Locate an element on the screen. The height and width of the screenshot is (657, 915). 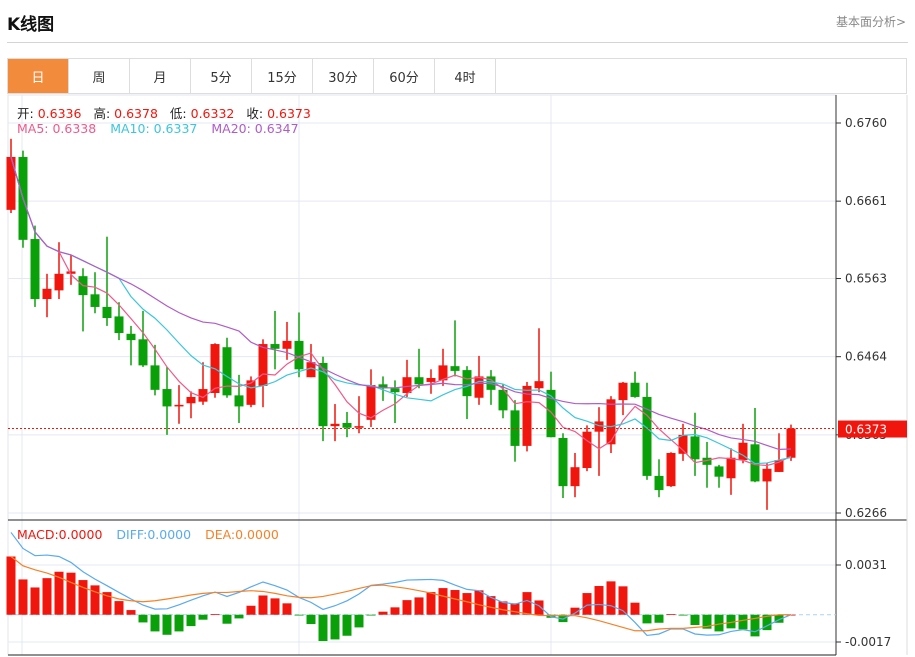
ohlc-legend: 开: 0.6336 高: 0.6378 低: 0.6332 收: 0.6373 is located at coordinates (168, 112).